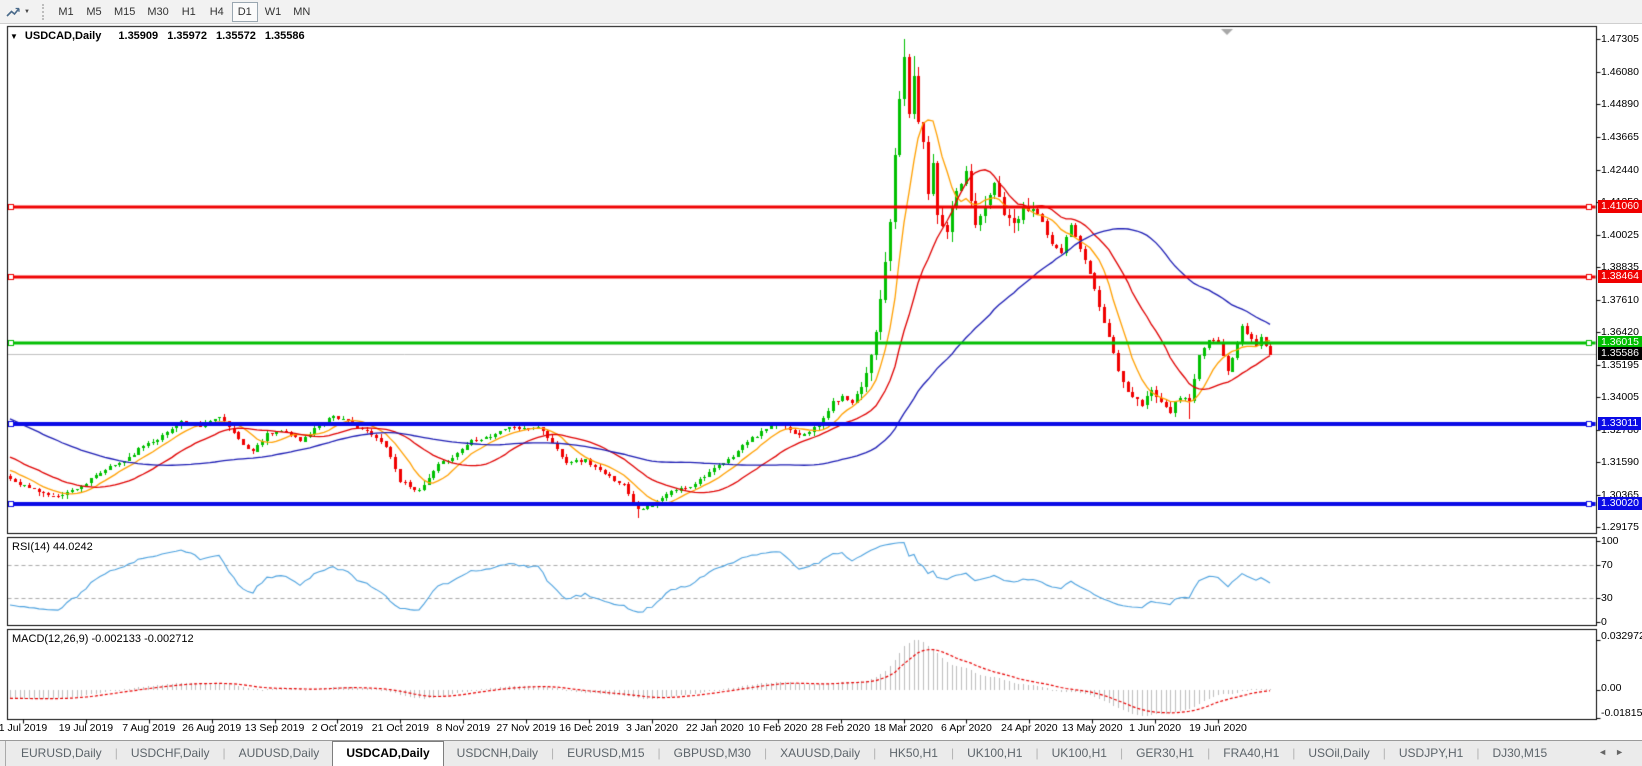 Image resolution: width=1642 pixels, height=766 pixels. Describe the element at coordinates (1620, 234) in the screenshot. I see `price-tick-label: 1.40025` at that location.